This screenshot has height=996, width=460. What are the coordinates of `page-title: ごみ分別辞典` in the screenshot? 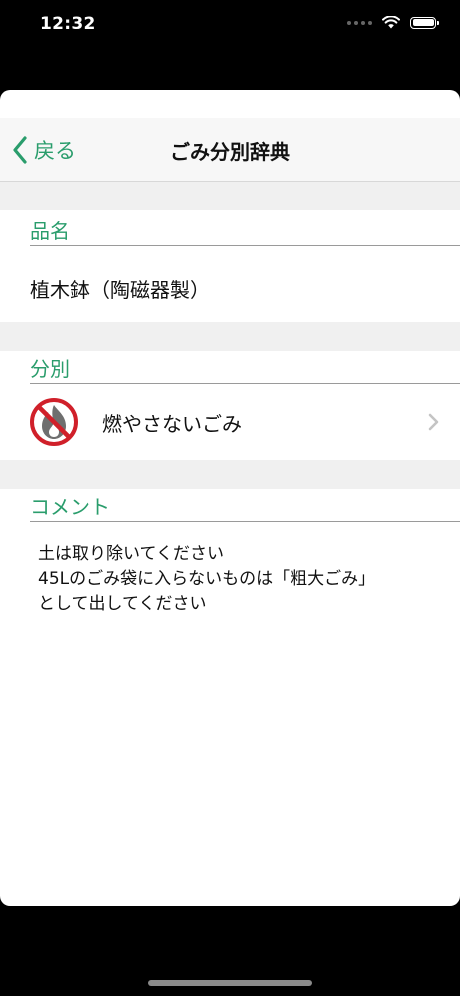 It's located at (230, 152).